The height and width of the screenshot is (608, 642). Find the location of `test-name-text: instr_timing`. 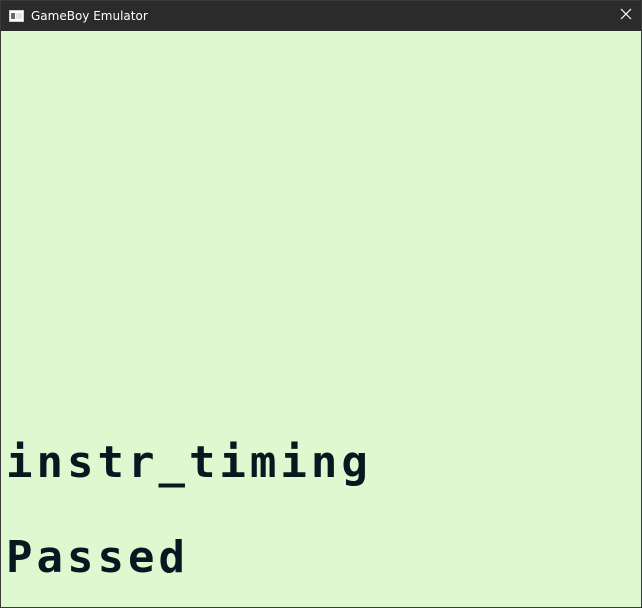

test-name-text: instr_timing is located at coordinates (189, 462).